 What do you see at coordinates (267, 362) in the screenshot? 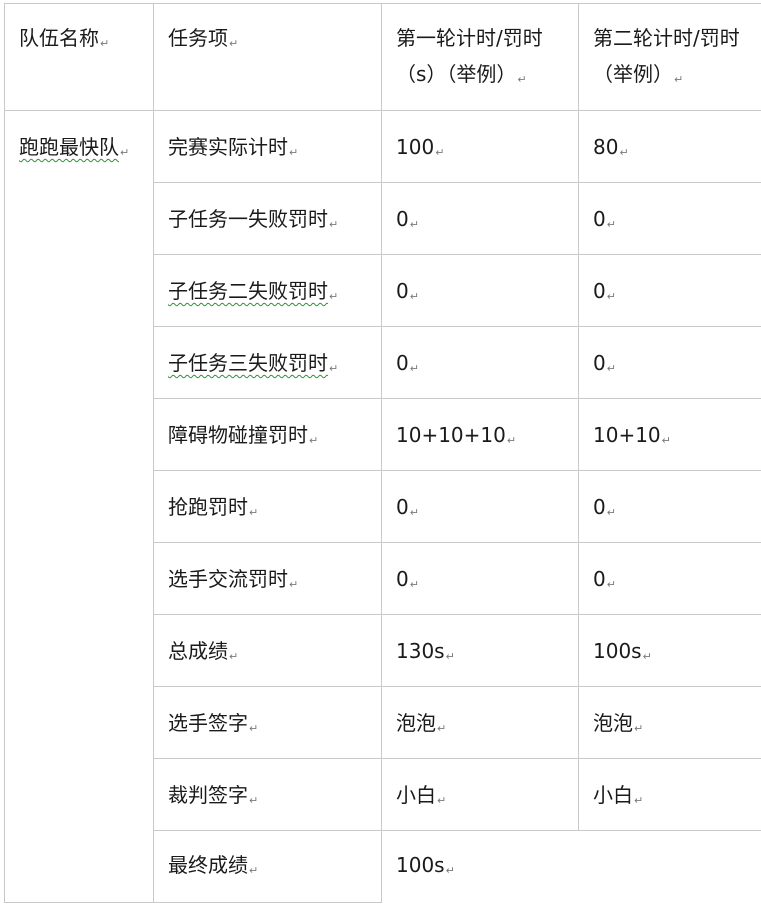
I see `task-cell: 子任务三失败罚时↵` at bounding box center [267, 362].